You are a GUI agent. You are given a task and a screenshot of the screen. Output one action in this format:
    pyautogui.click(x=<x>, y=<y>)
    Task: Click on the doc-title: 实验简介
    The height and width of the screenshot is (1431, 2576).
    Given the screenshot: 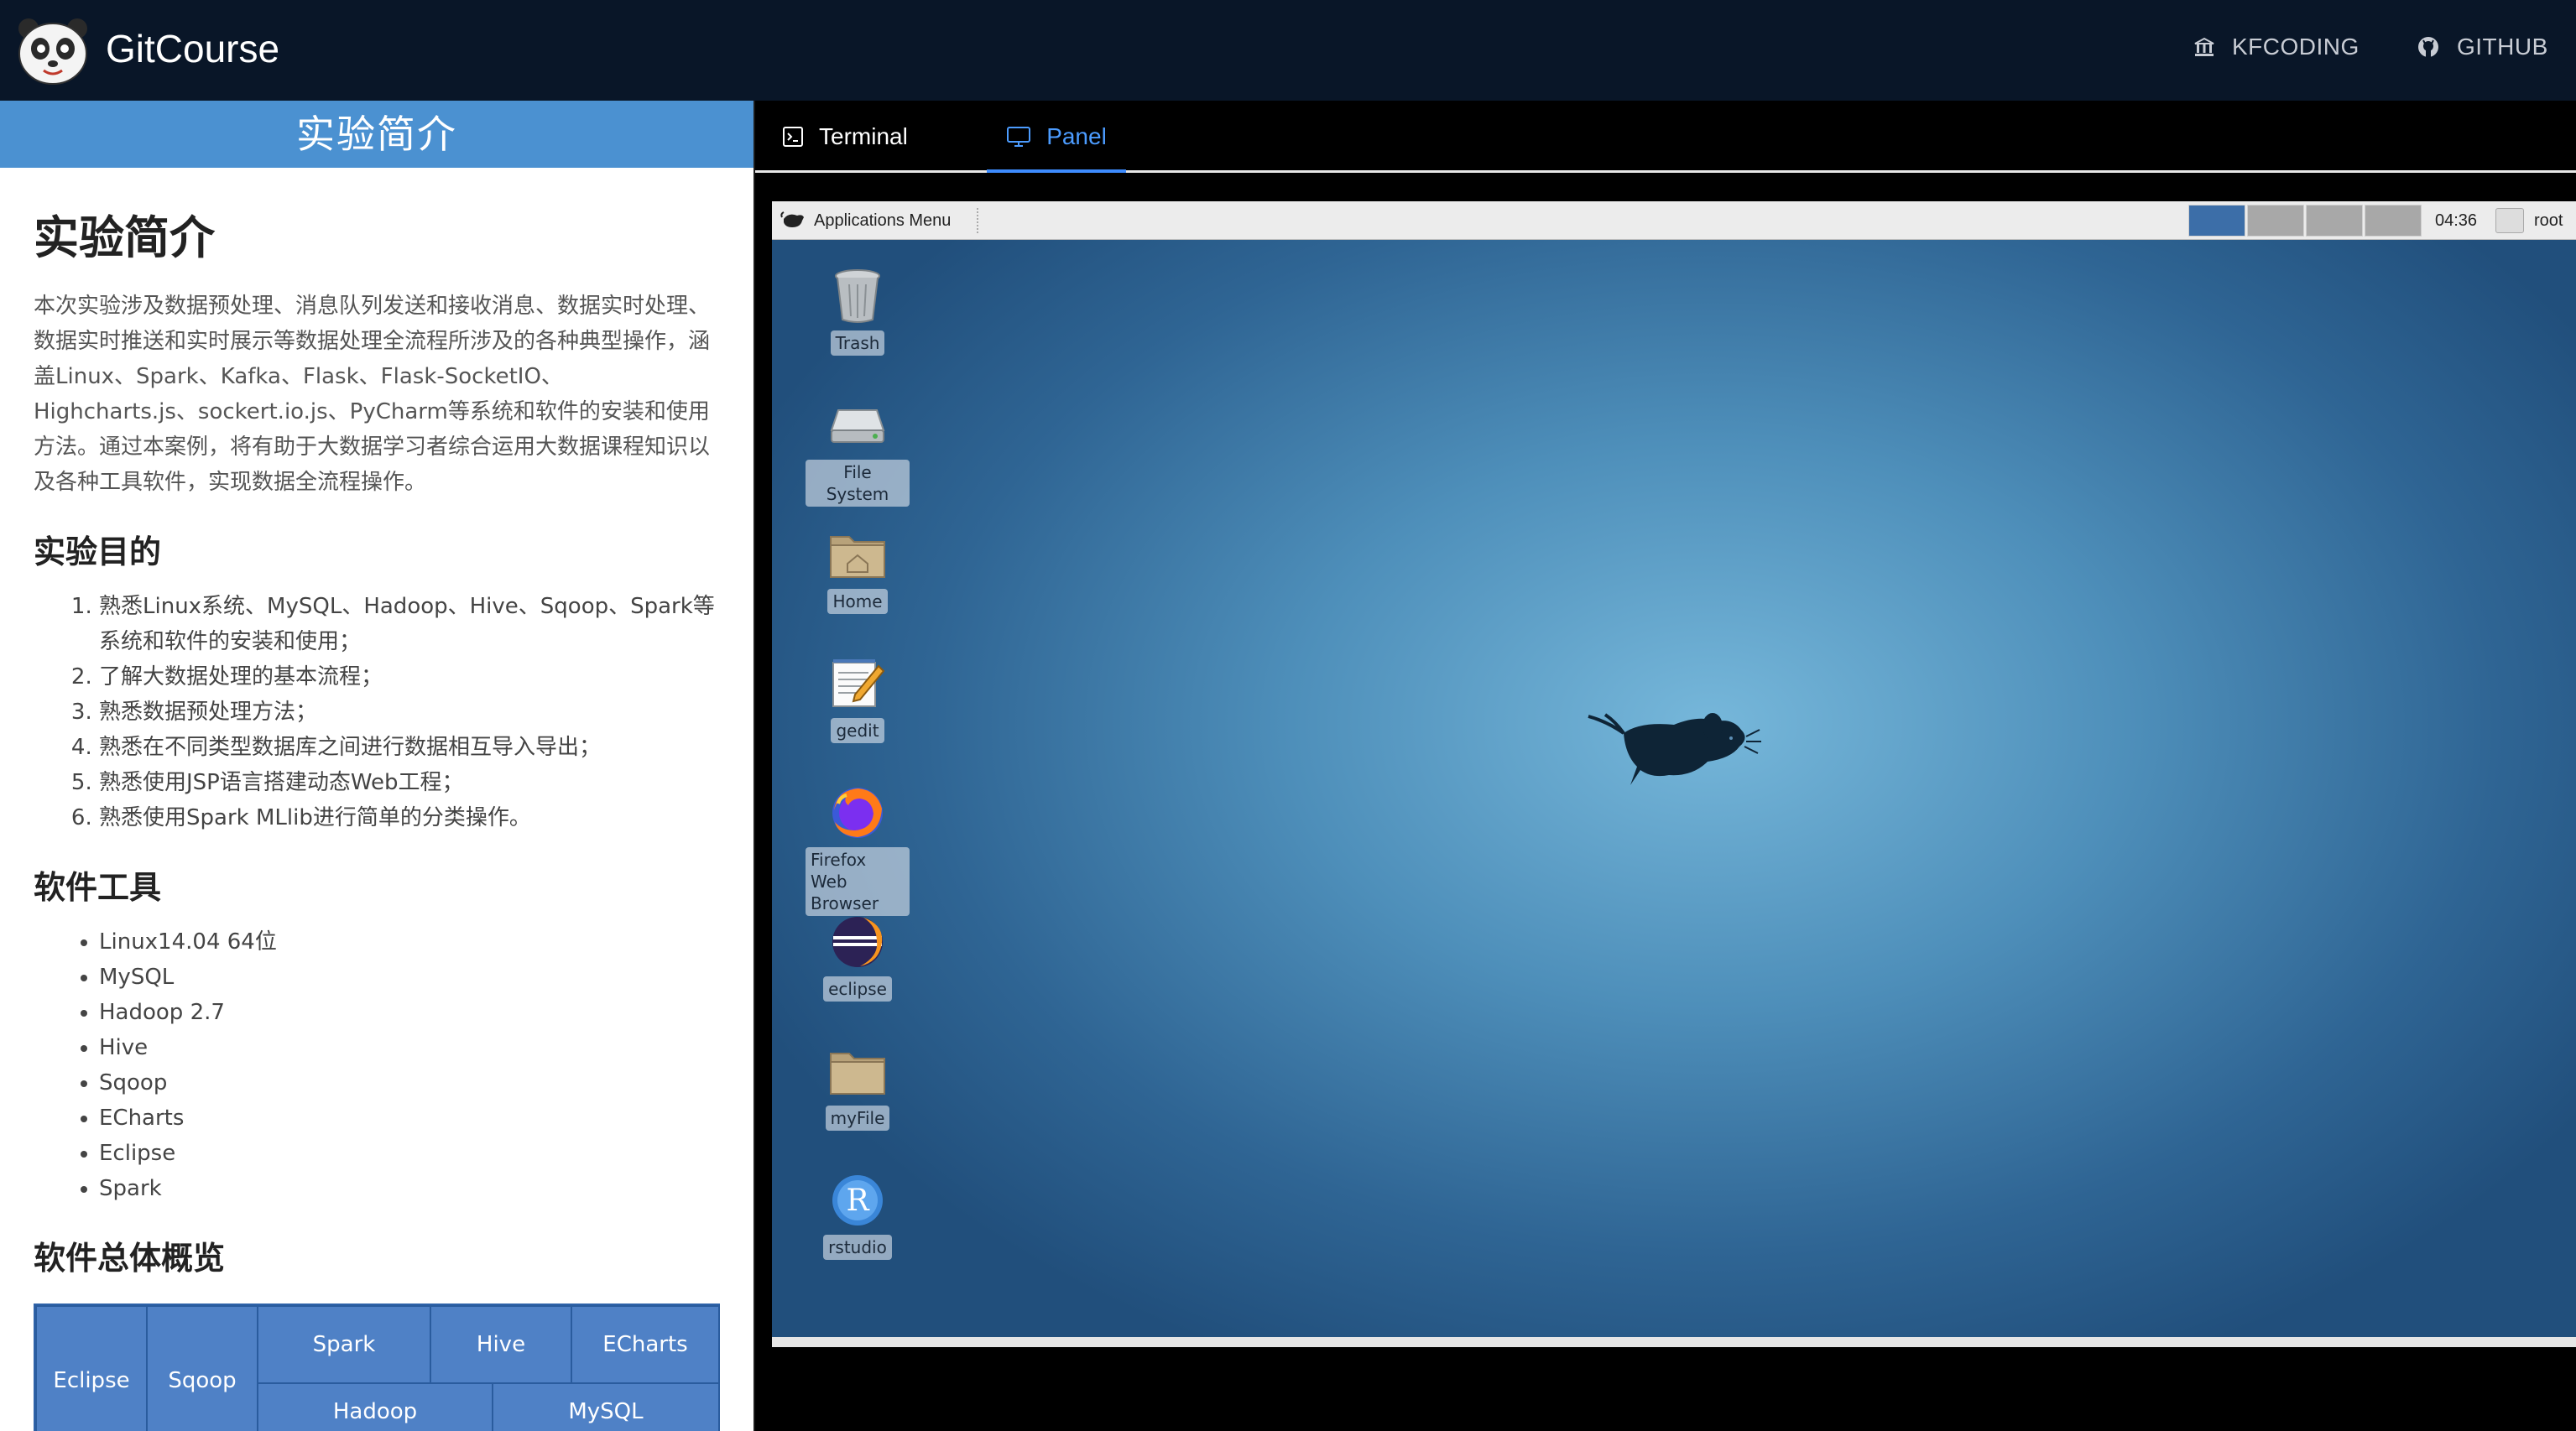 What is the action you would take?
    pyautogui.click(x=124, y=237)
    